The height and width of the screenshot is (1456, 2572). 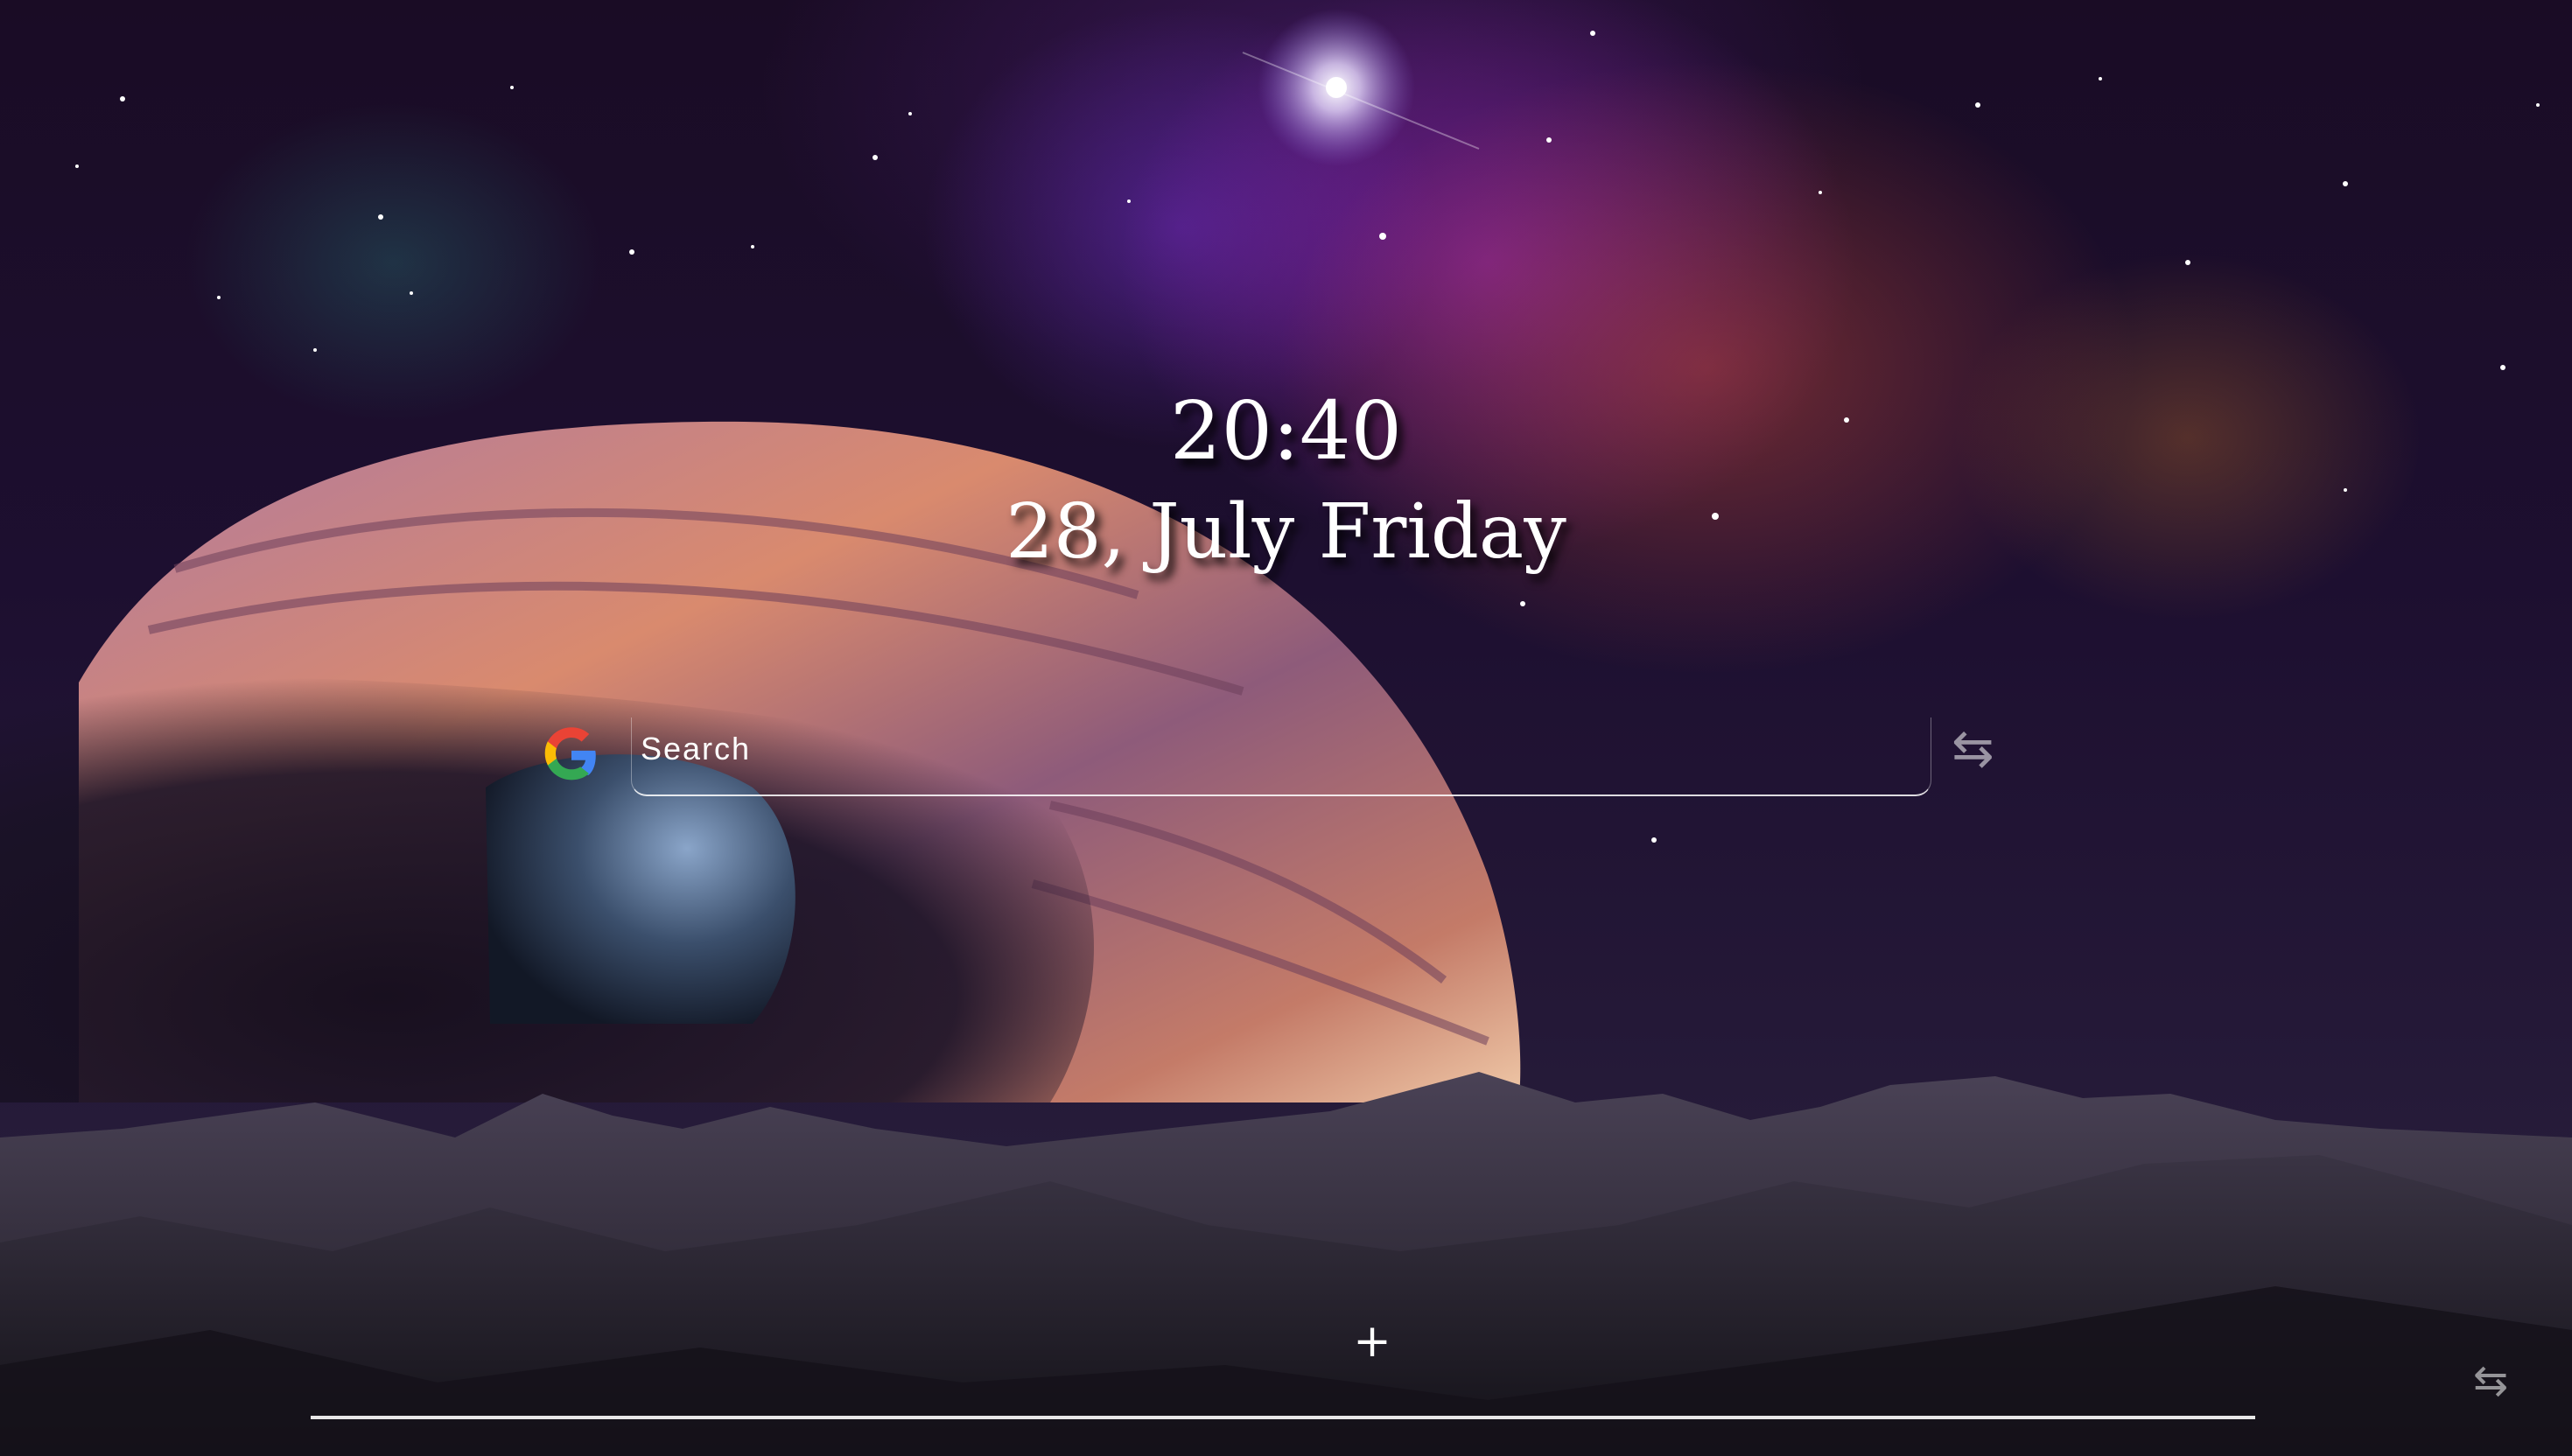 What do you see at coordinates (1286, 431) in the screenshot?
I see `clock-time: 20:40` at bounding box center [1286, 431].